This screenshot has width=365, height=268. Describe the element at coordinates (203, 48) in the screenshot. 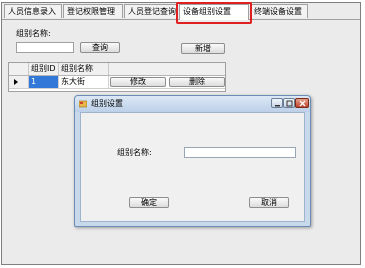

I see `new-button: 新增` at that location.